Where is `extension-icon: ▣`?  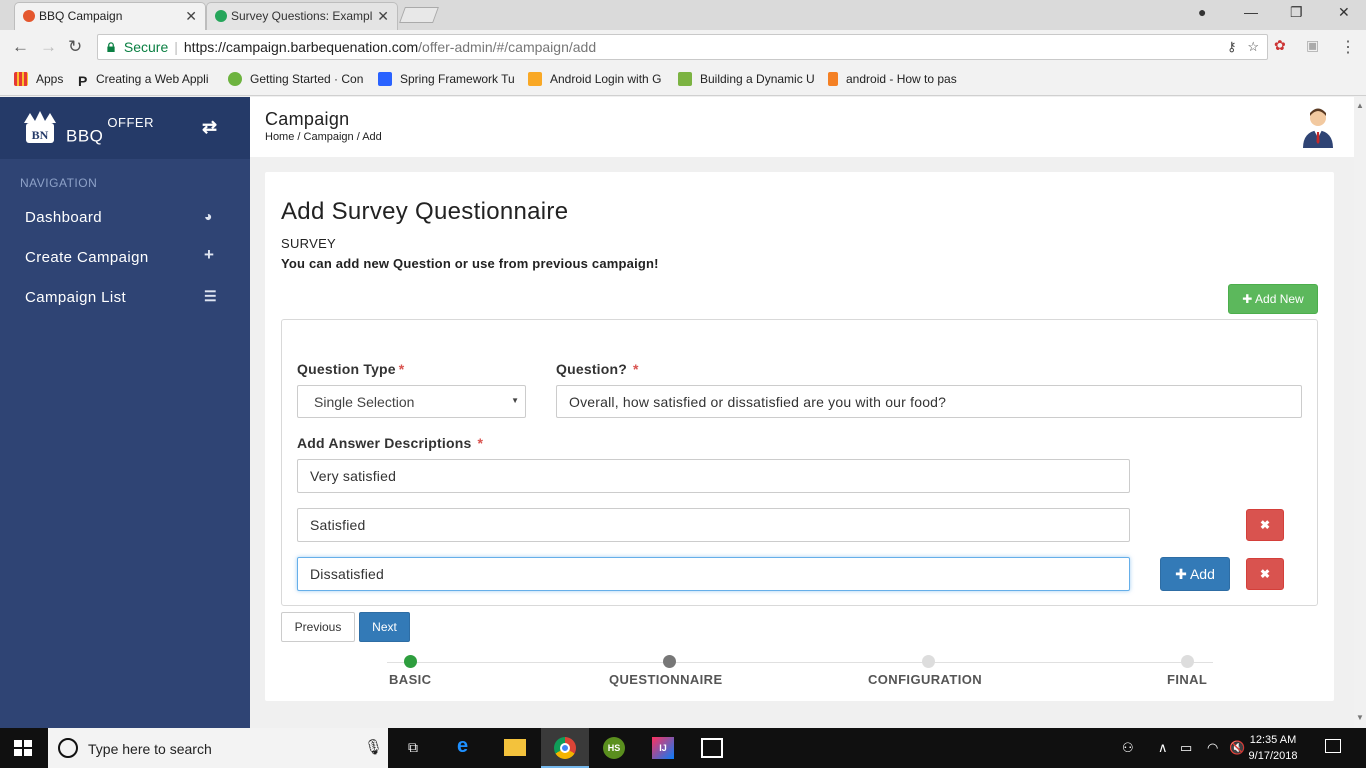
extension-icon: ▣ is located at coordinates (1312, 45).